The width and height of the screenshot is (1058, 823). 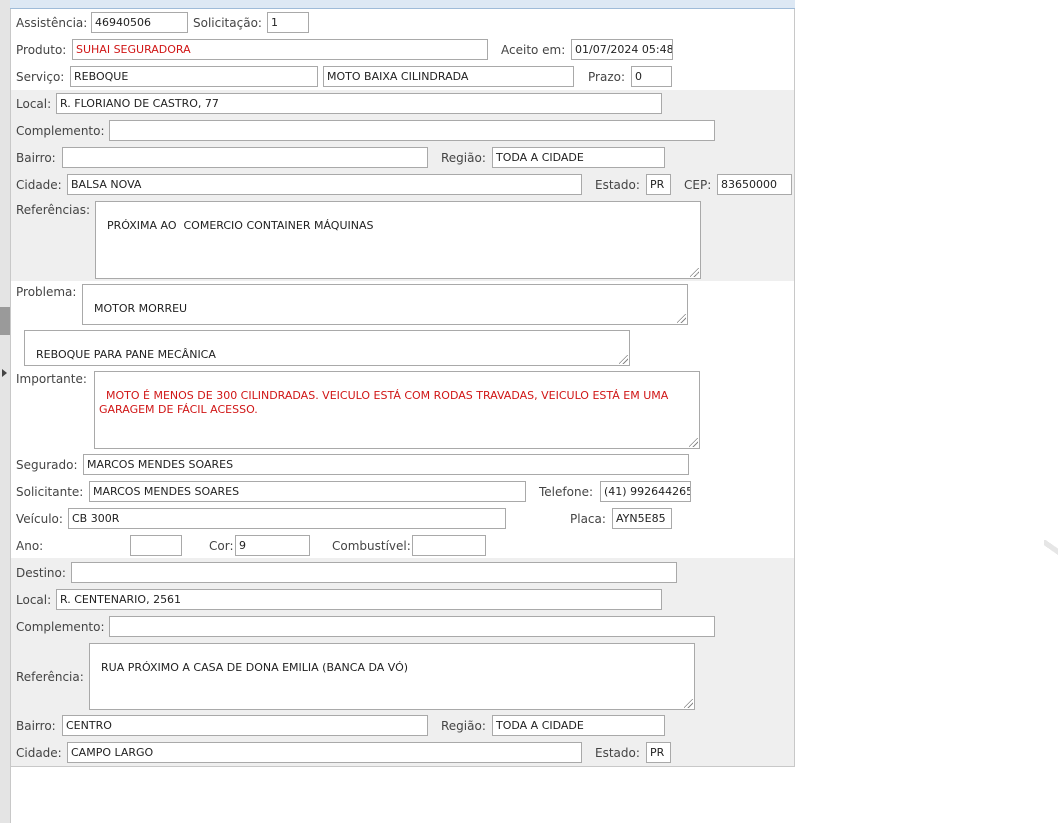 What do you see at coordinates (324, 752) in the screenshot?
I see `destino-cidade-field: CAMPO LARGO` at bounding box center [324, 752].